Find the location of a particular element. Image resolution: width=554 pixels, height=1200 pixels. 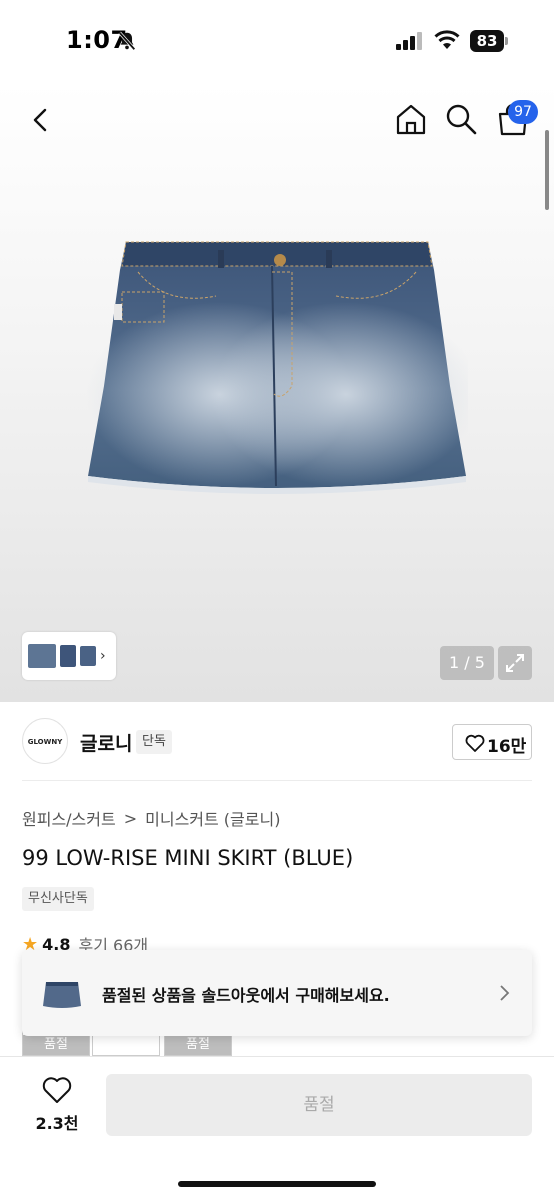

wishlist-button: 2.3천 is located at coordinates (57, 1106).